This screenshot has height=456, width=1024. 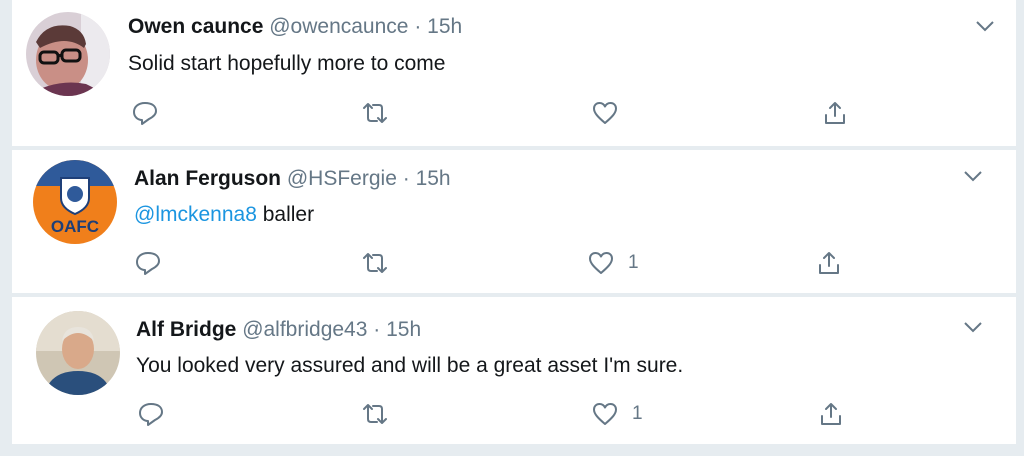 I want to click on tweet-header: Alan Ferguson @HSFergie · 15h, so click(x=292, y=179).